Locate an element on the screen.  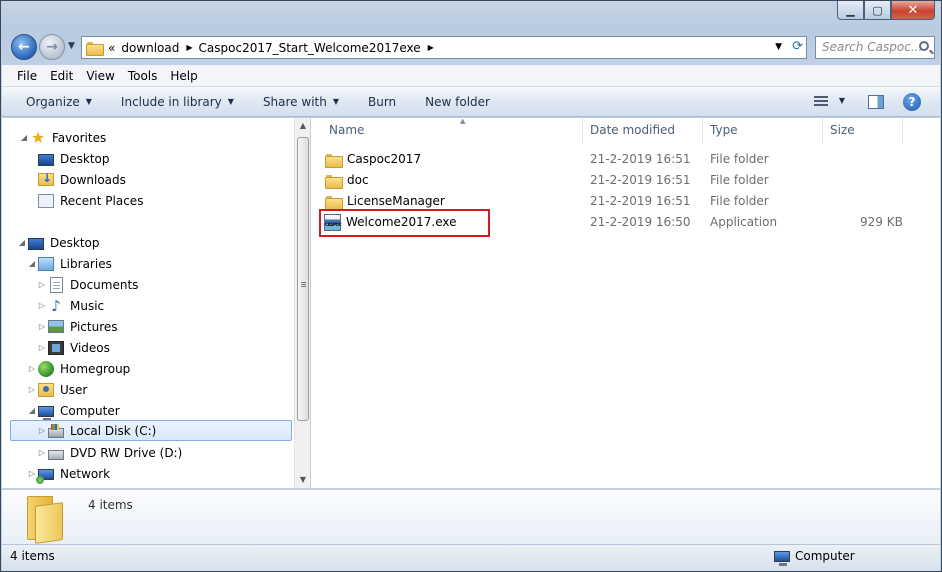
menu-bar: File Edit View Tools Help is located at coordinates (471, 76).